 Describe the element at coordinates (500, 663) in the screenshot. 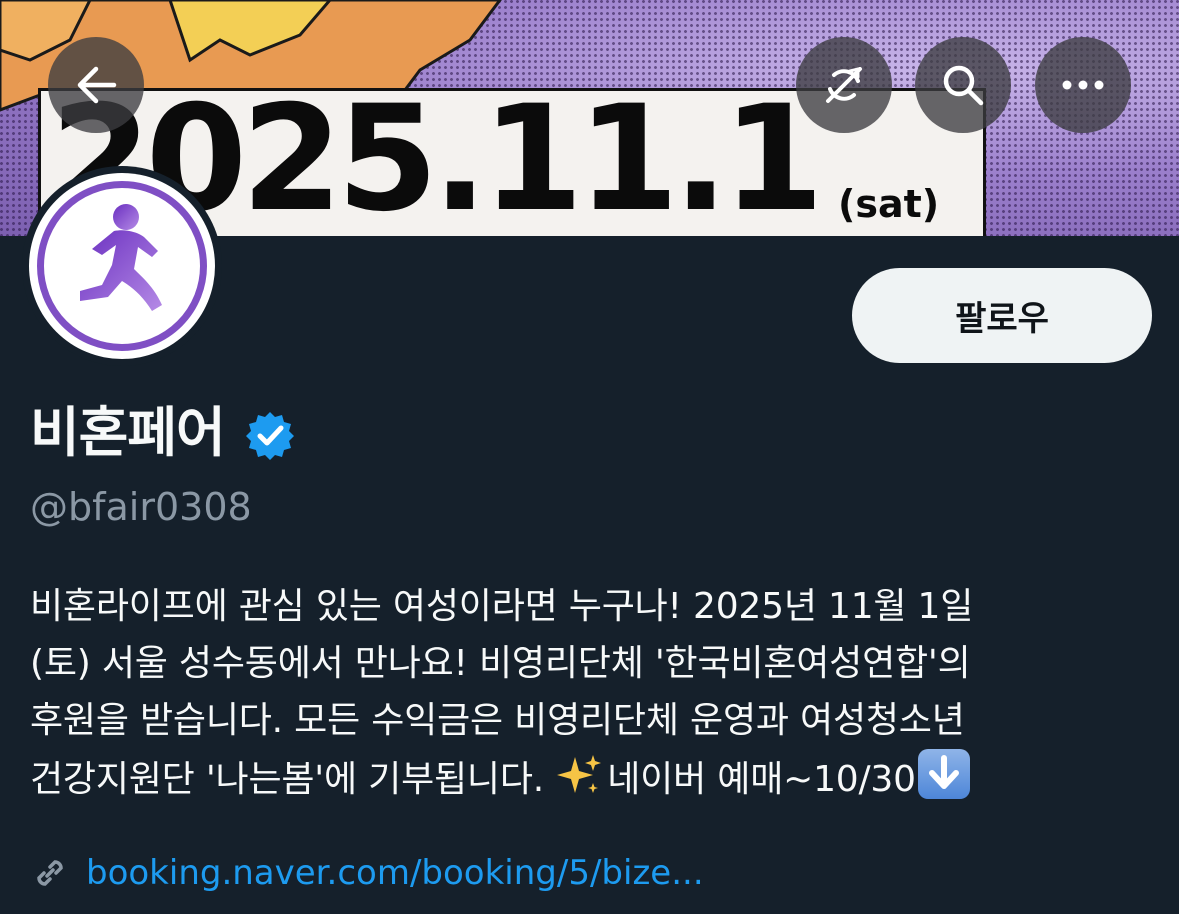

I see `bio-line: (토) 서울 성수동에서 만나요! 비영리단체 '한국비혼여성연합'의` at that location.